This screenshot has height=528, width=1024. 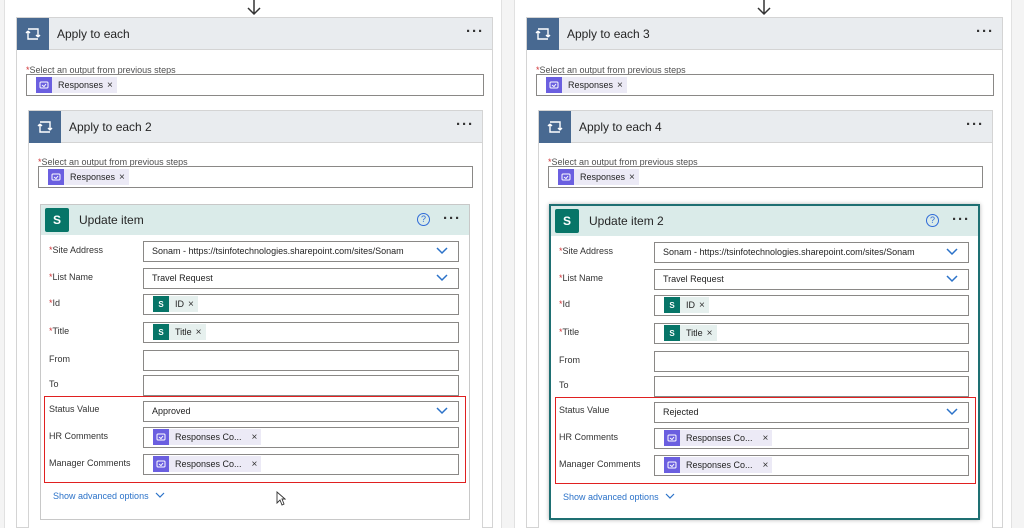 I want to click on apply-to-each-header: Apply to each ···, so click(x=254, y=34).